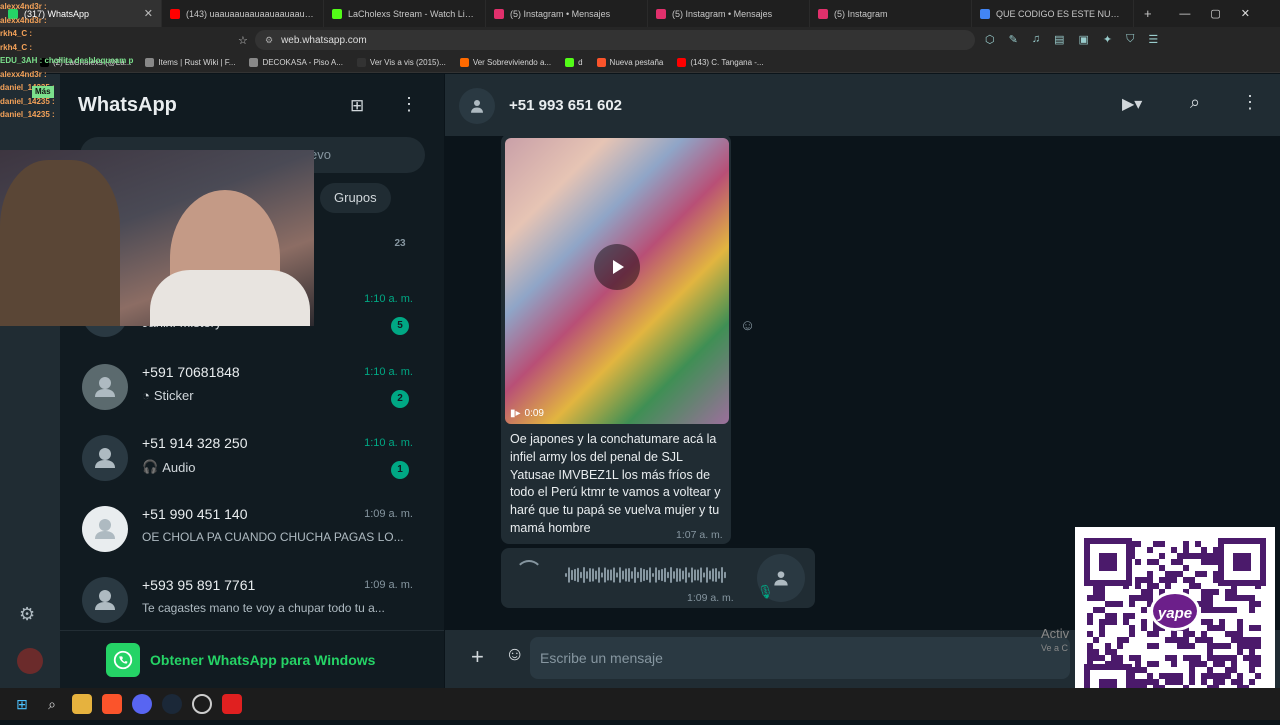 The height and width of the screenshot is (725, 1280). Describe the element at coordinates (1250, 102) in the screenshot. I see `chat-menu-icon: ⋮` at that location.